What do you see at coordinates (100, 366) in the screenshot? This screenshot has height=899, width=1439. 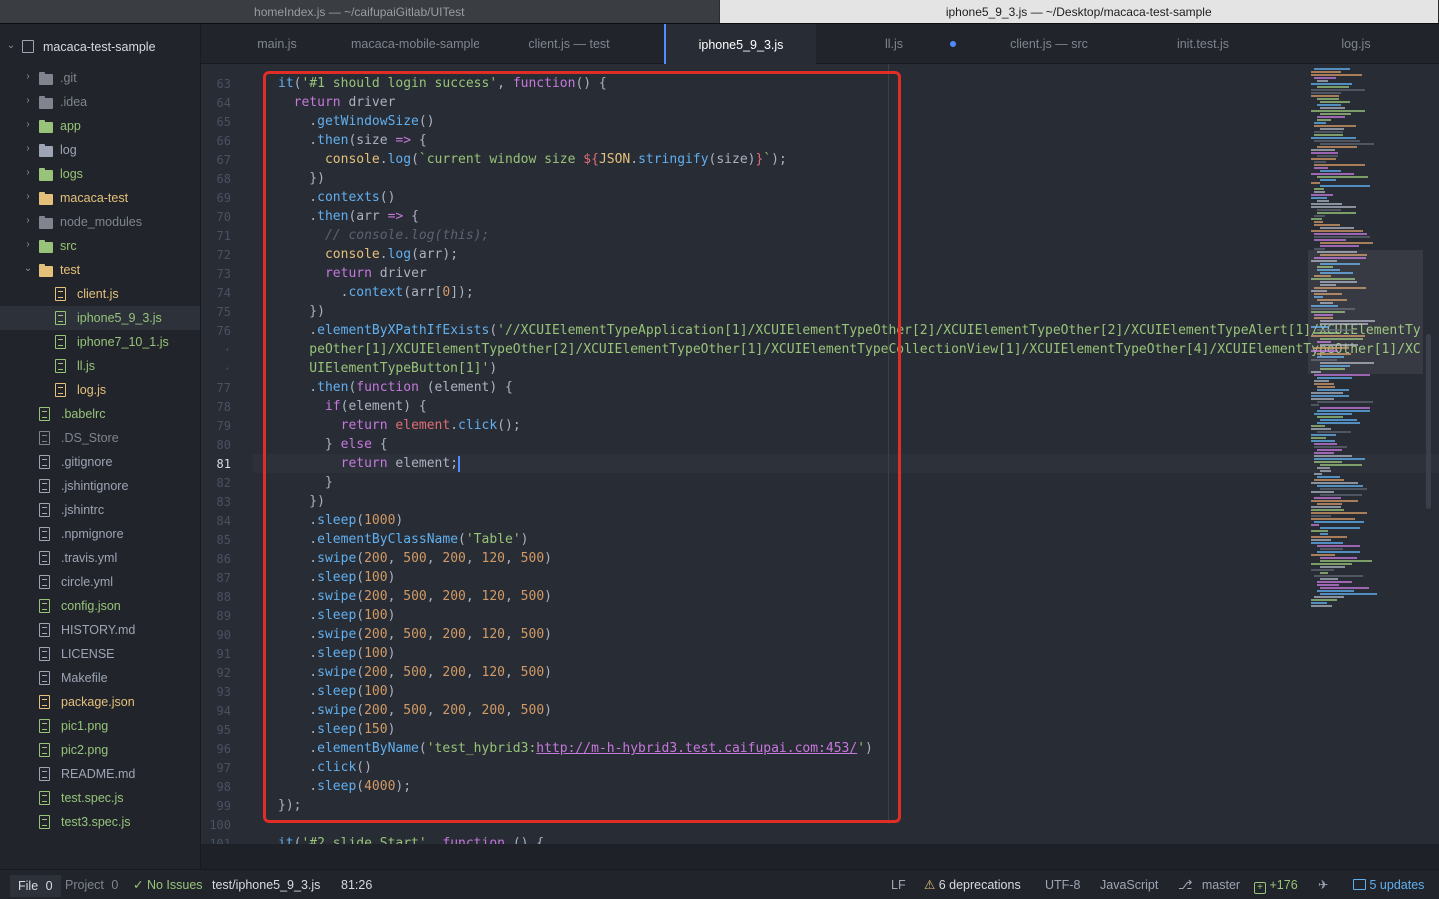 I see `tree-file: ll.js` at bounding box center [100, 366].